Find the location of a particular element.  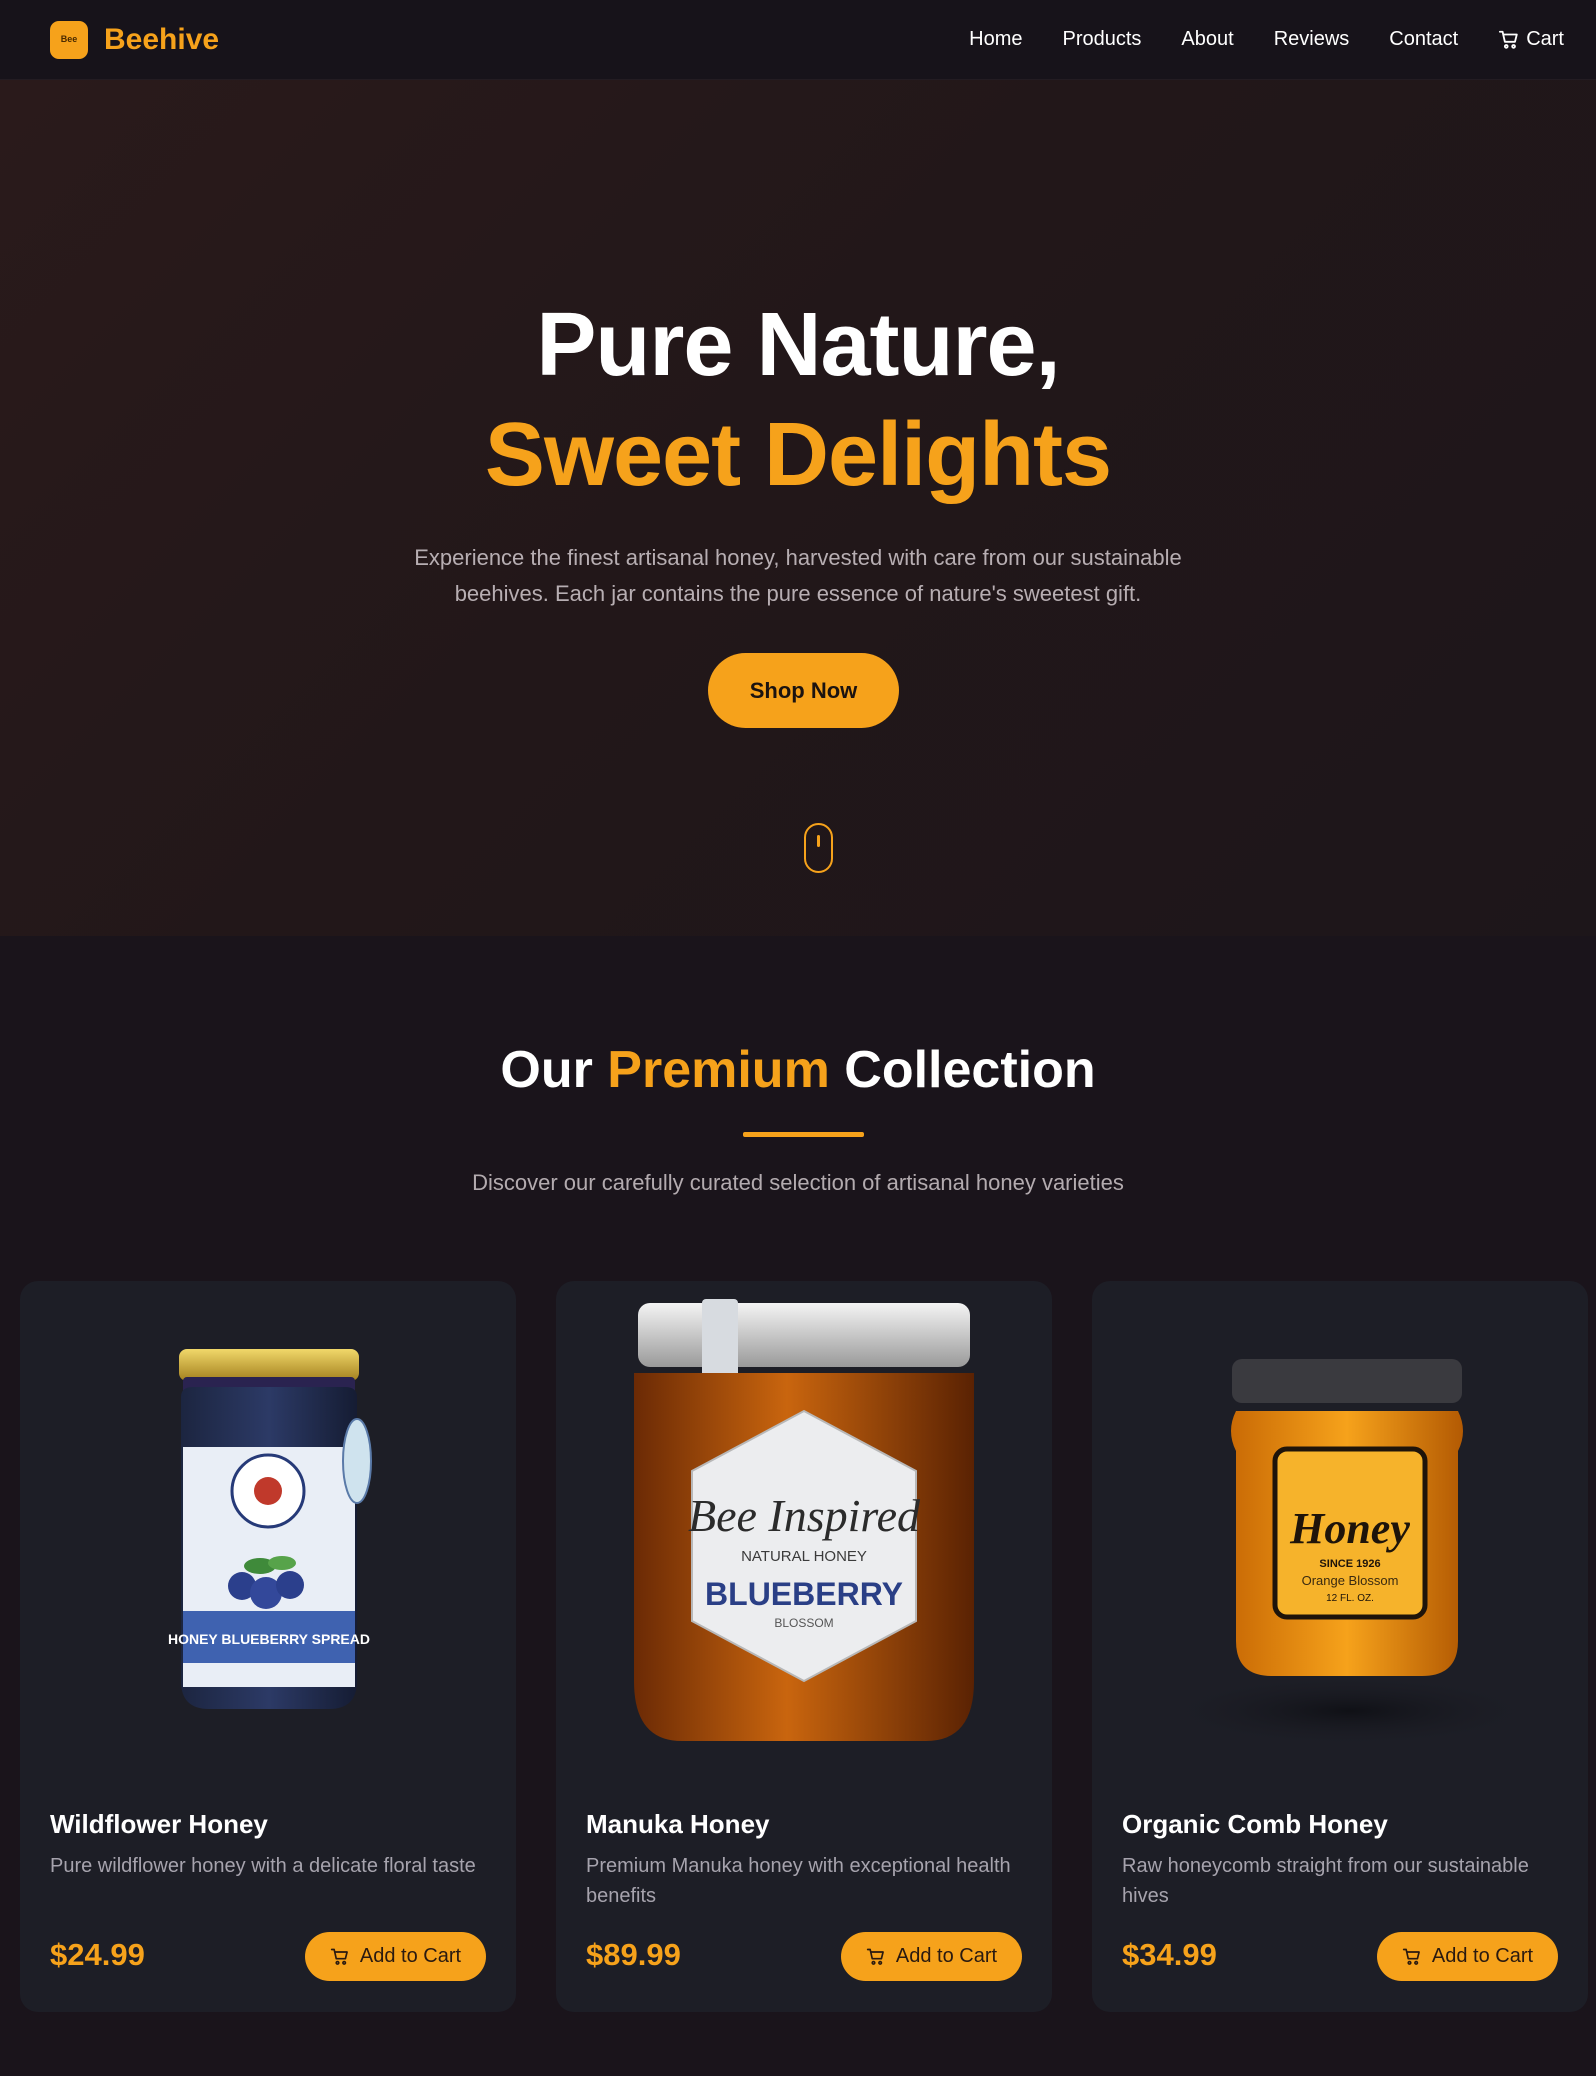

jar-type-text: NATURAL HONEY is located at coordinates (804, 1556).